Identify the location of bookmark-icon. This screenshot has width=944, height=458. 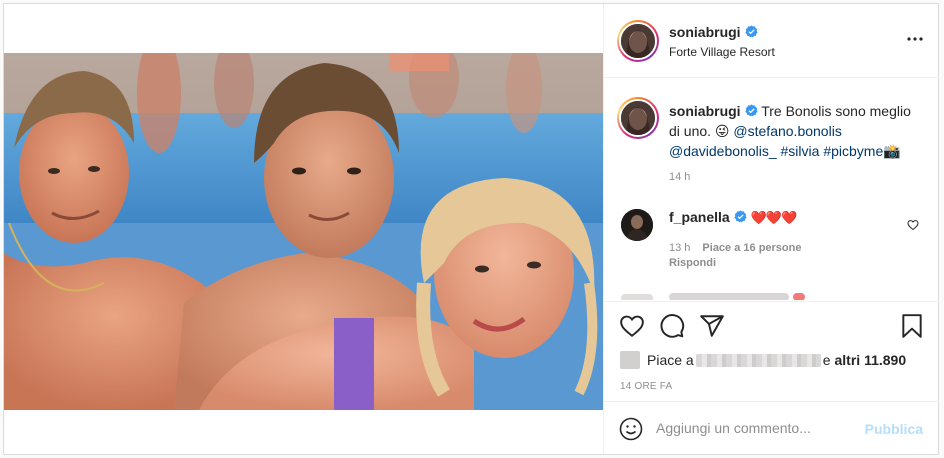
(912, 326).